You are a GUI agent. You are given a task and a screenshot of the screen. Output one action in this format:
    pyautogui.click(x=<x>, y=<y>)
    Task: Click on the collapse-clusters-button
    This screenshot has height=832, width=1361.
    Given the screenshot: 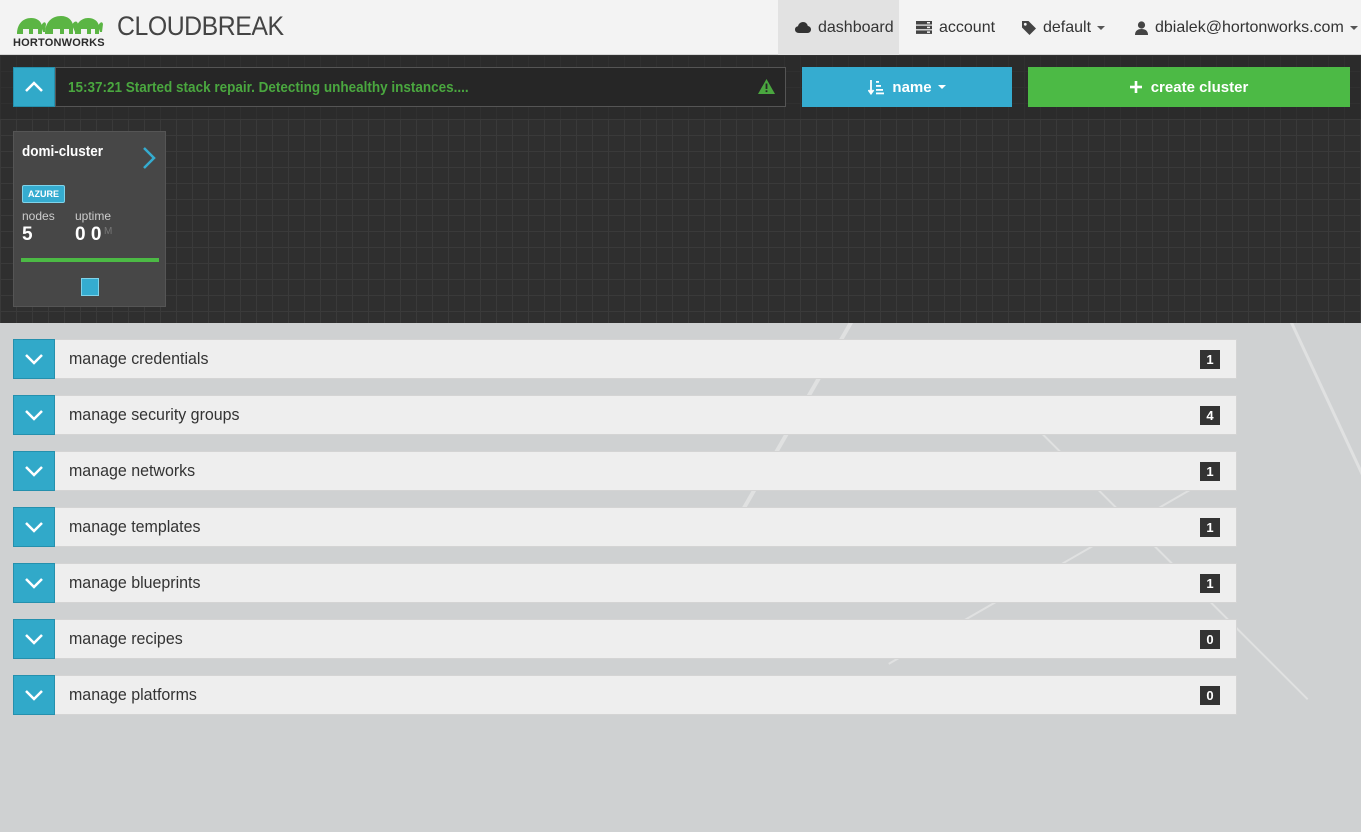 What is the action you would take?
    pyautogui.click(x=34, y=87)
    